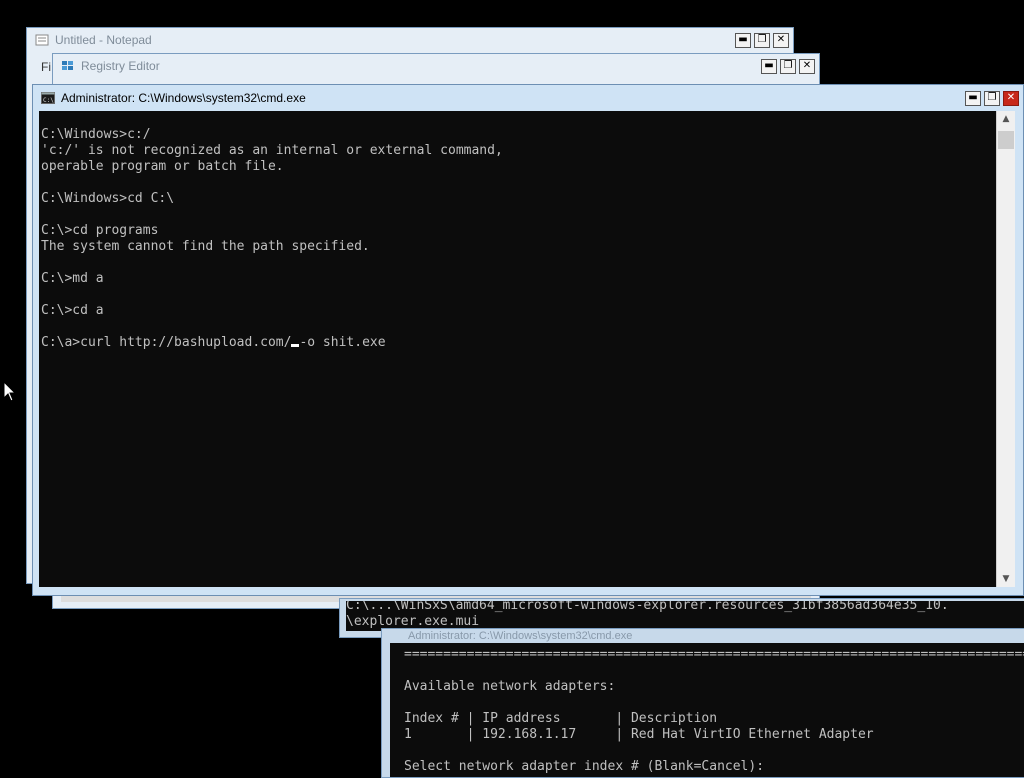 This screenshot has height=778, width=1024. I want to click on svg-text: C:\, so click(48, 100).